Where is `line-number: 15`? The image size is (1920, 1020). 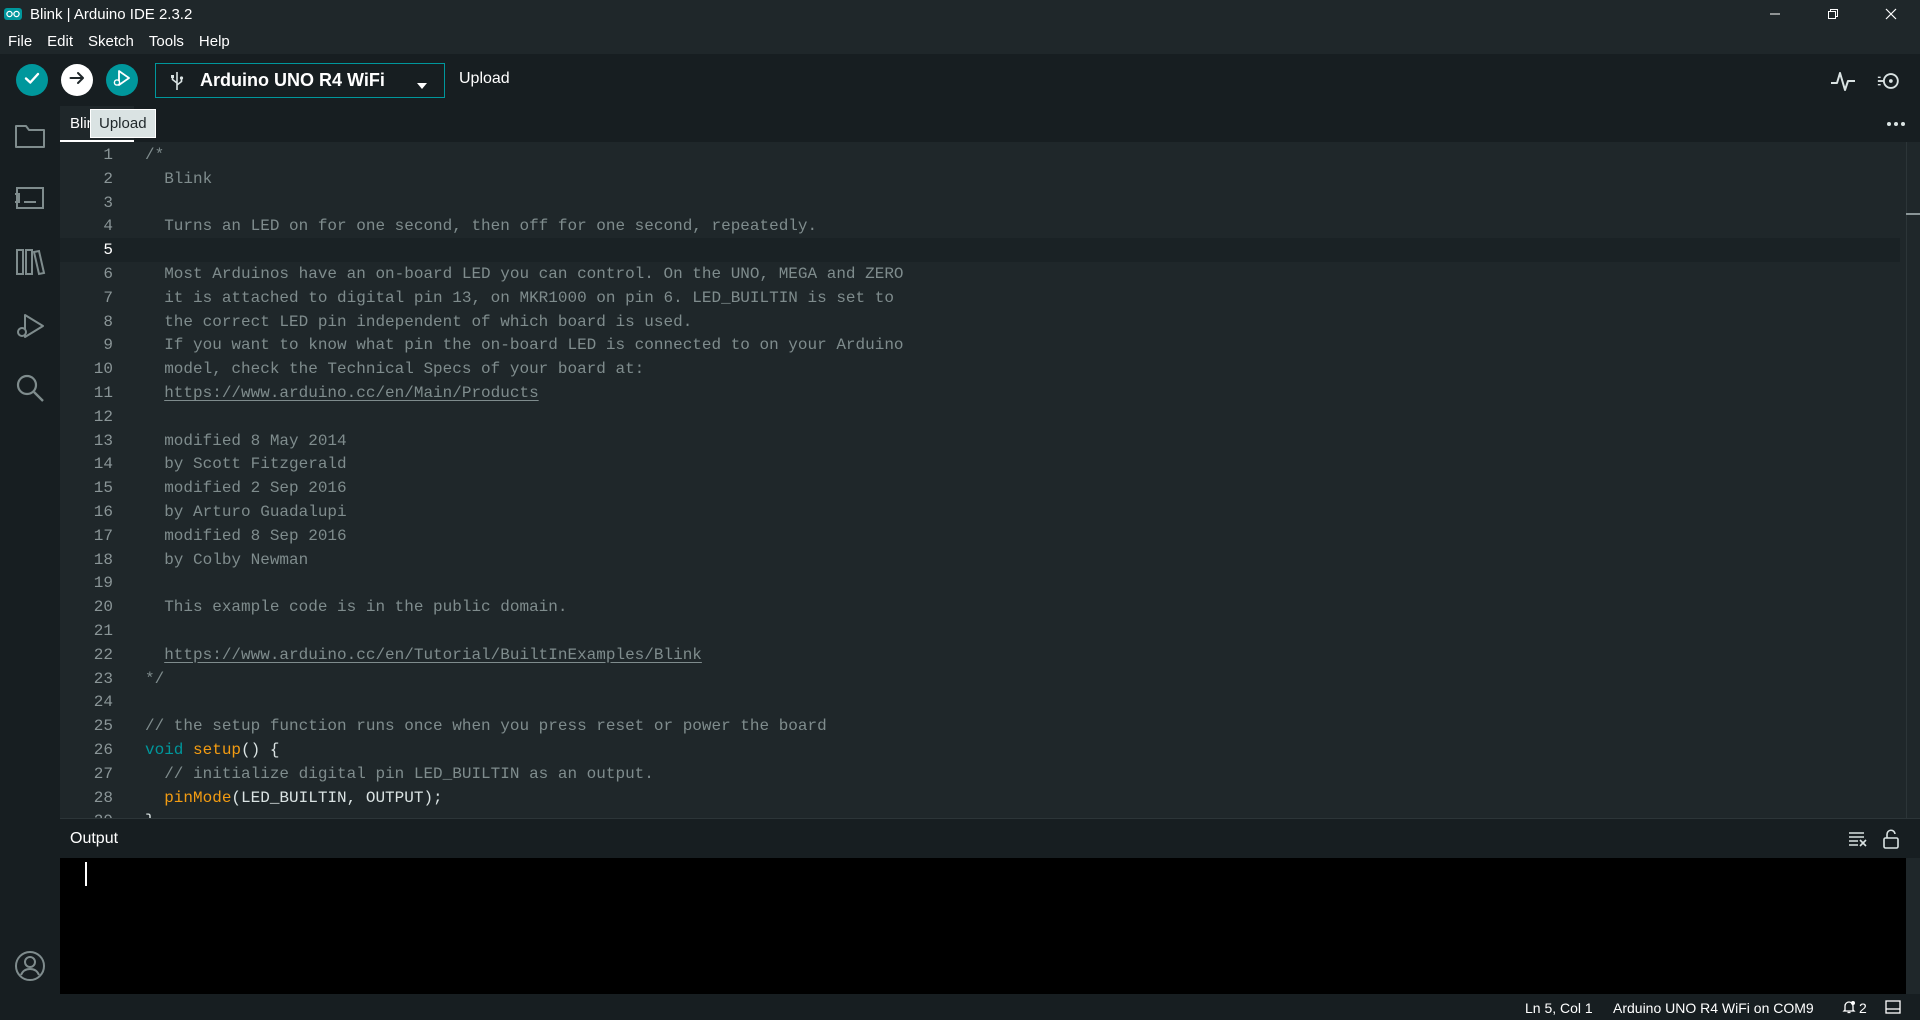
line-number: 15 is located at coordinates (103, 488).